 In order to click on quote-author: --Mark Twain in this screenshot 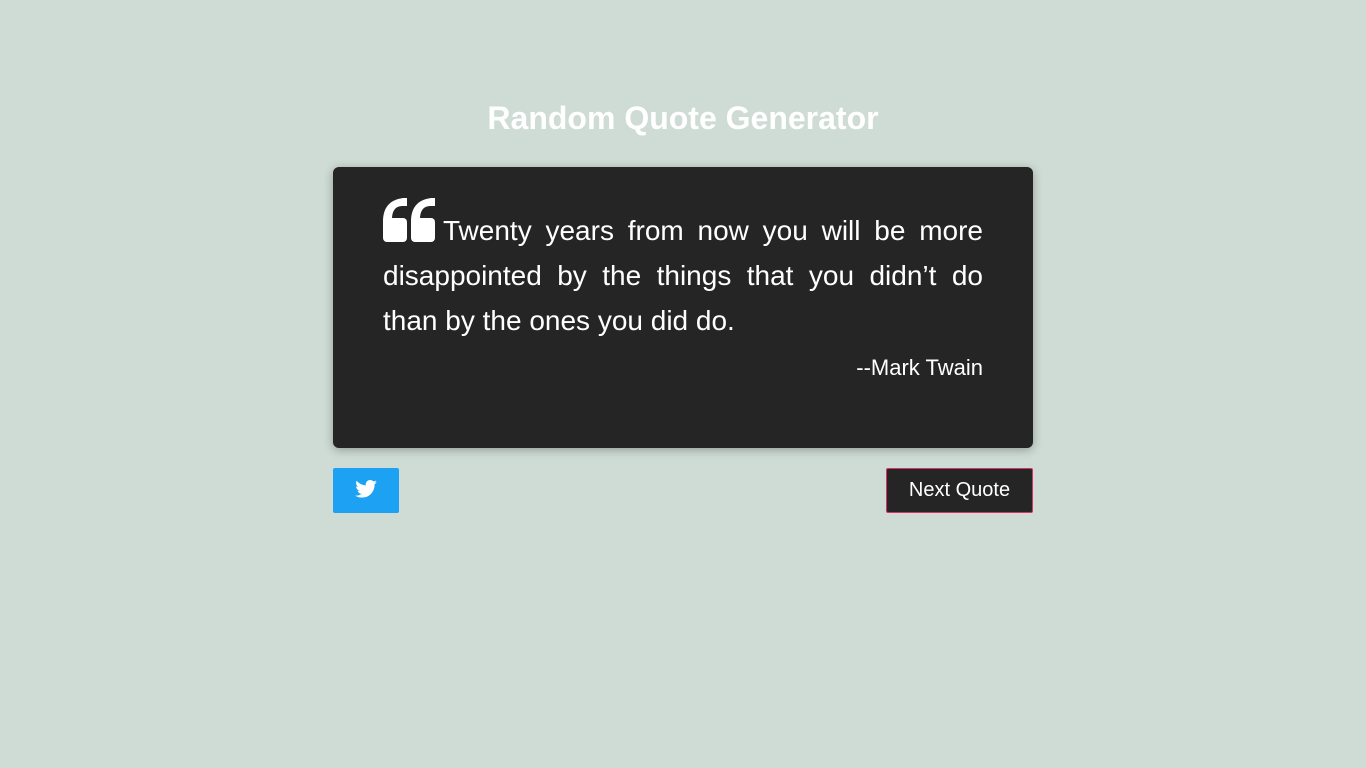, I will do `click(919, 367)`.